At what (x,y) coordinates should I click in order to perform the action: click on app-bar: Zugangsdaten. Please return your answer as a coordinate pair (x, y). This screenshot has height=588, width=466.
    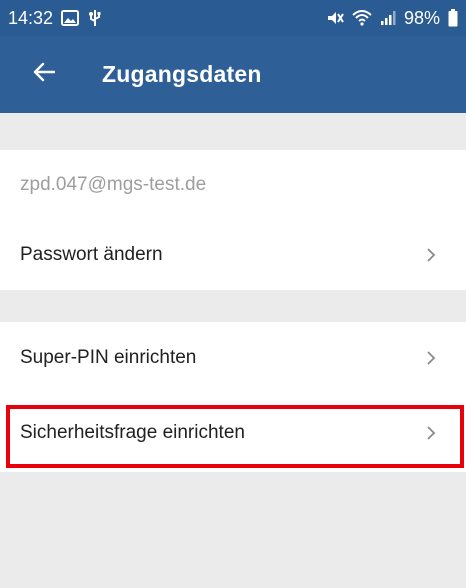
    Looking at the image, I should click on (233, 74).